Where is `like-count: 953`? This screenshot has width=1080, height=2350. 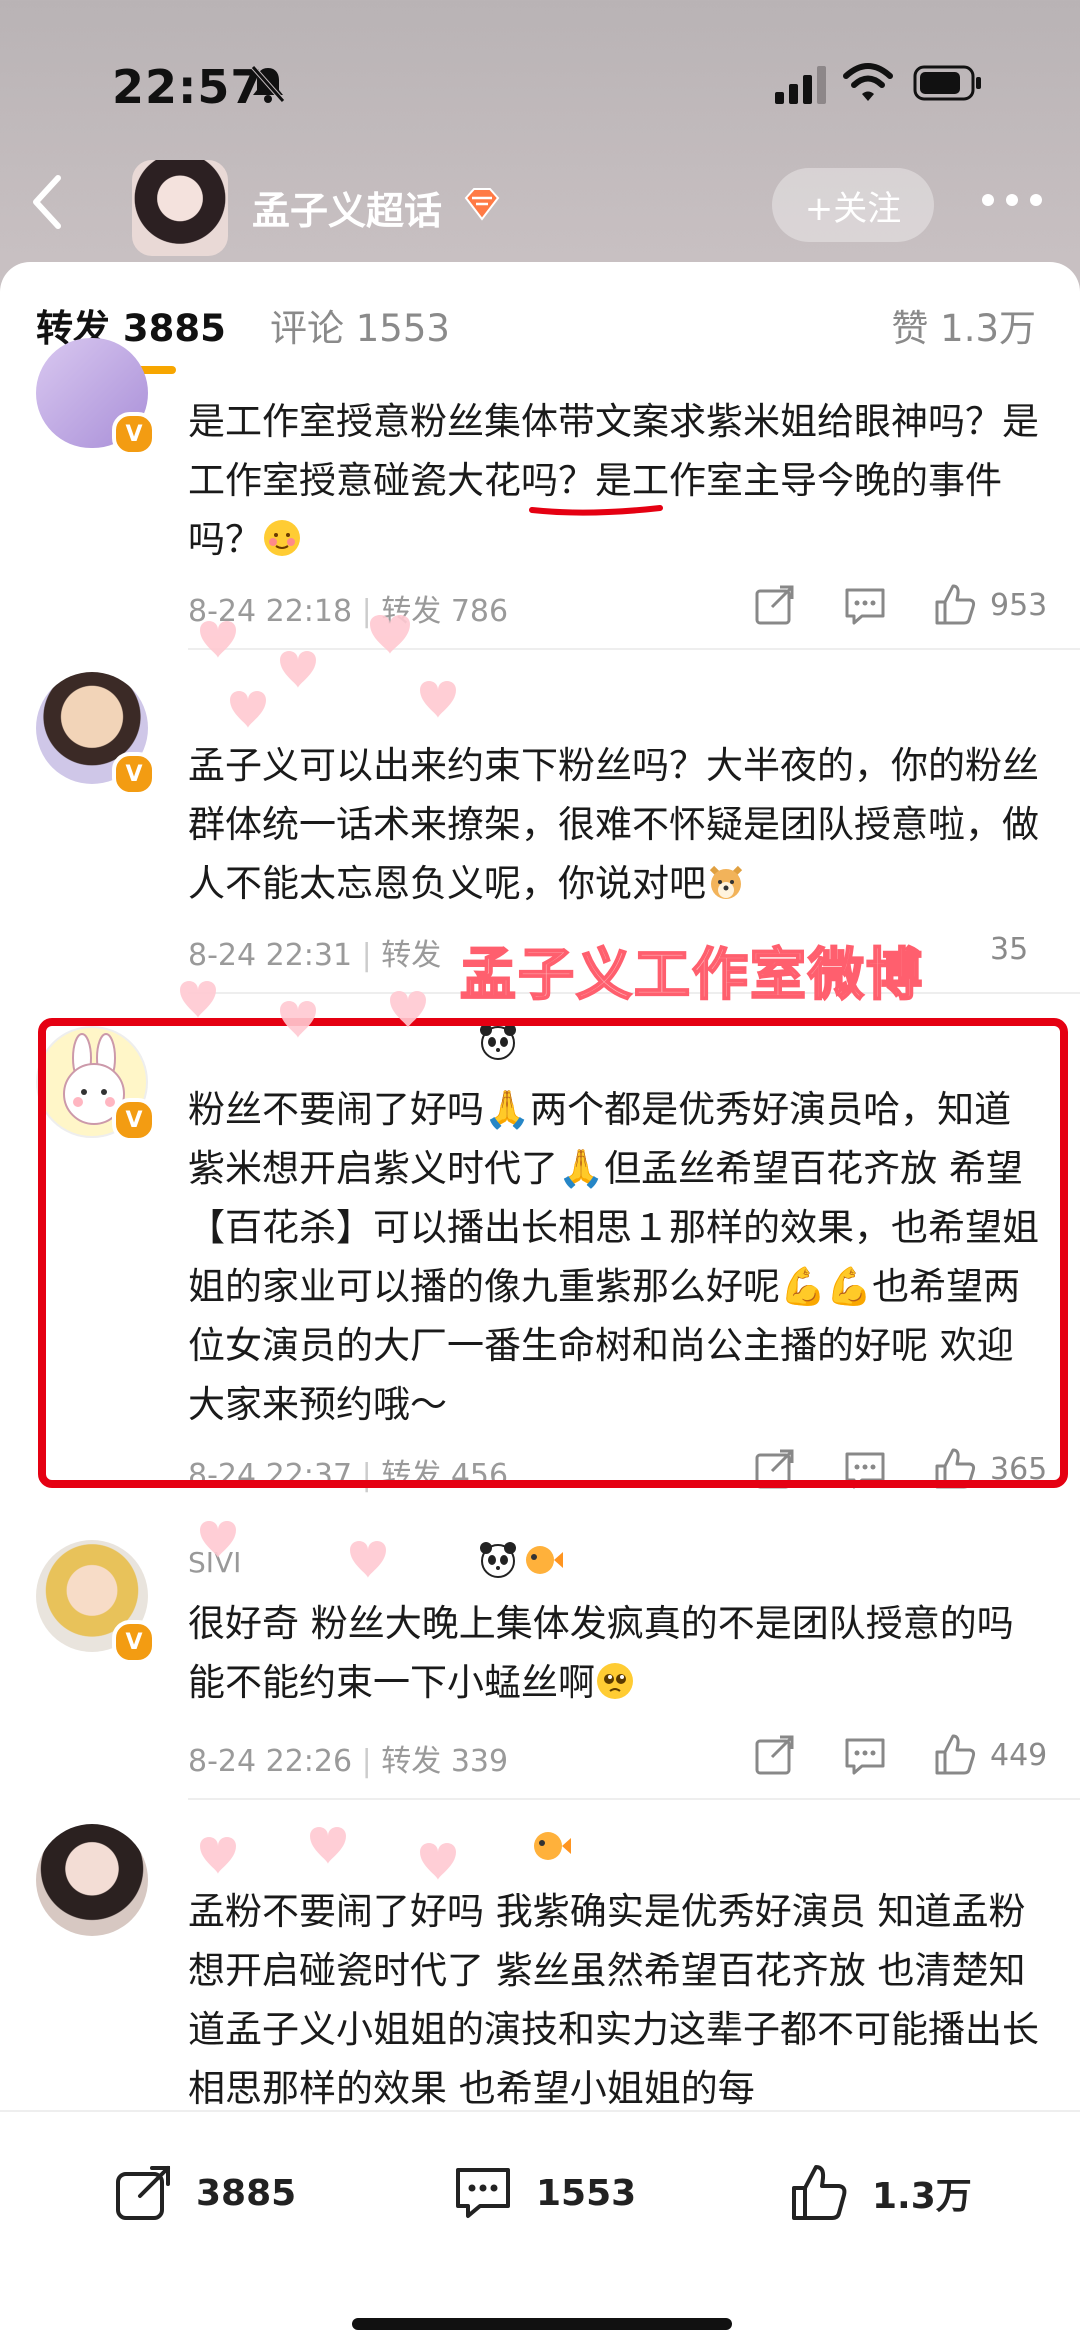 like-count: 953 is located at coordinates (1019, 605).